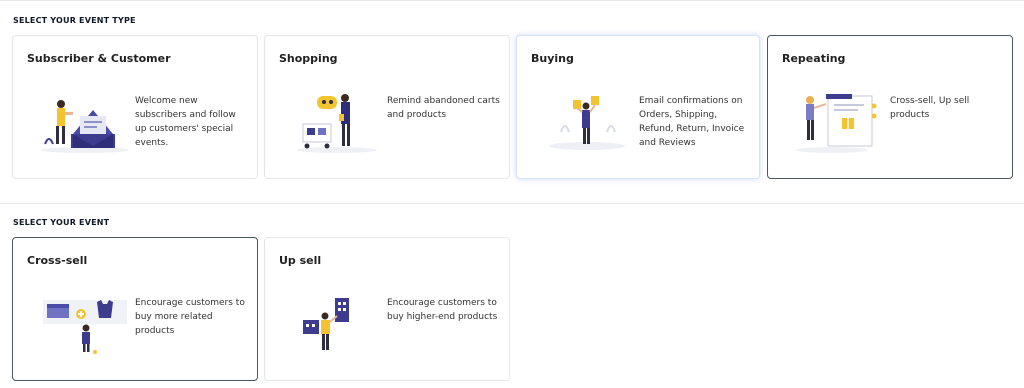 The width and height of the screenshot is (1024, 388). I want to click on card-title: Up sell, so click(300, 260).